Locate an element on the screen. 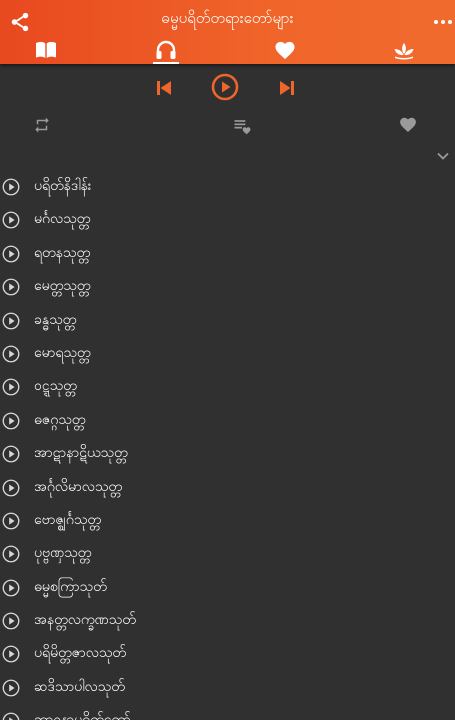 The height and width of the screenshot is (720, 455). player-controls is located at coordinates (227, 89).